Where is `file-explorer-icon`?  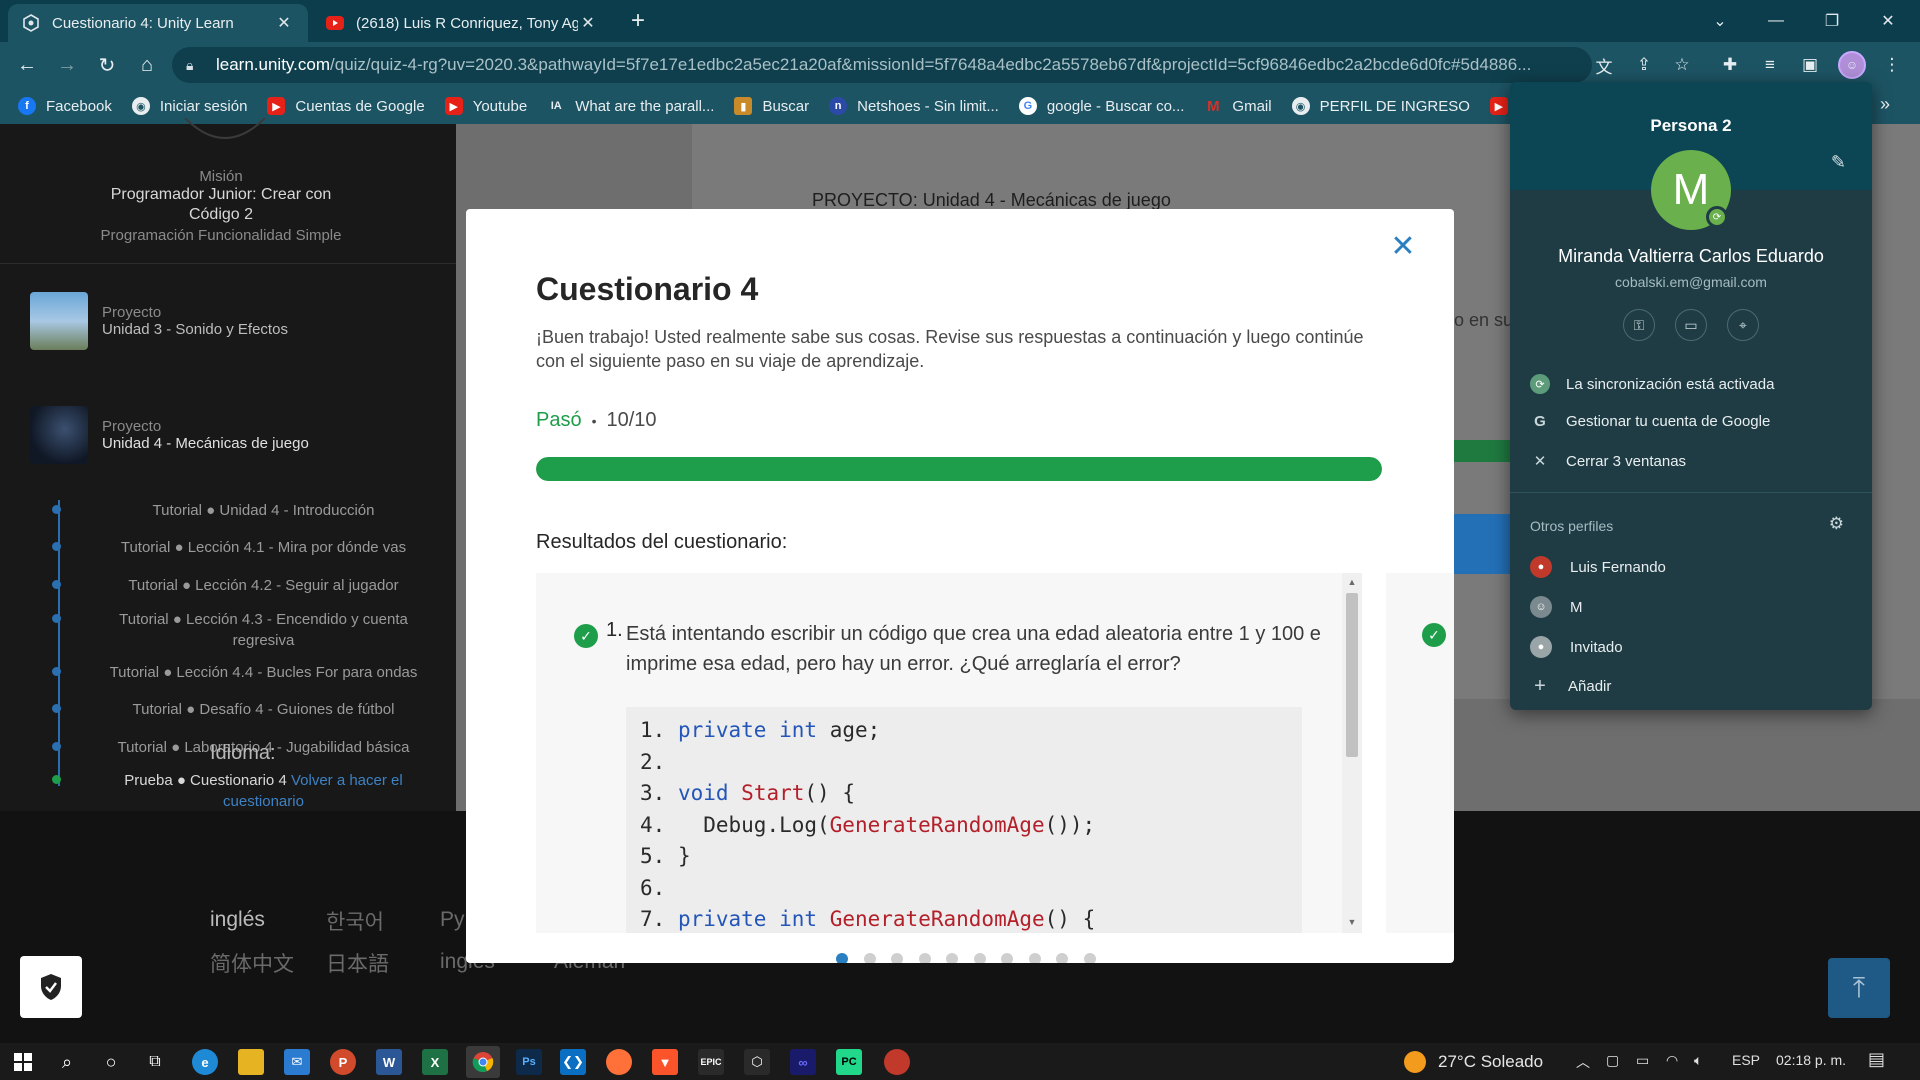
file-explorer-icon is located at coordinates (251, 1062).